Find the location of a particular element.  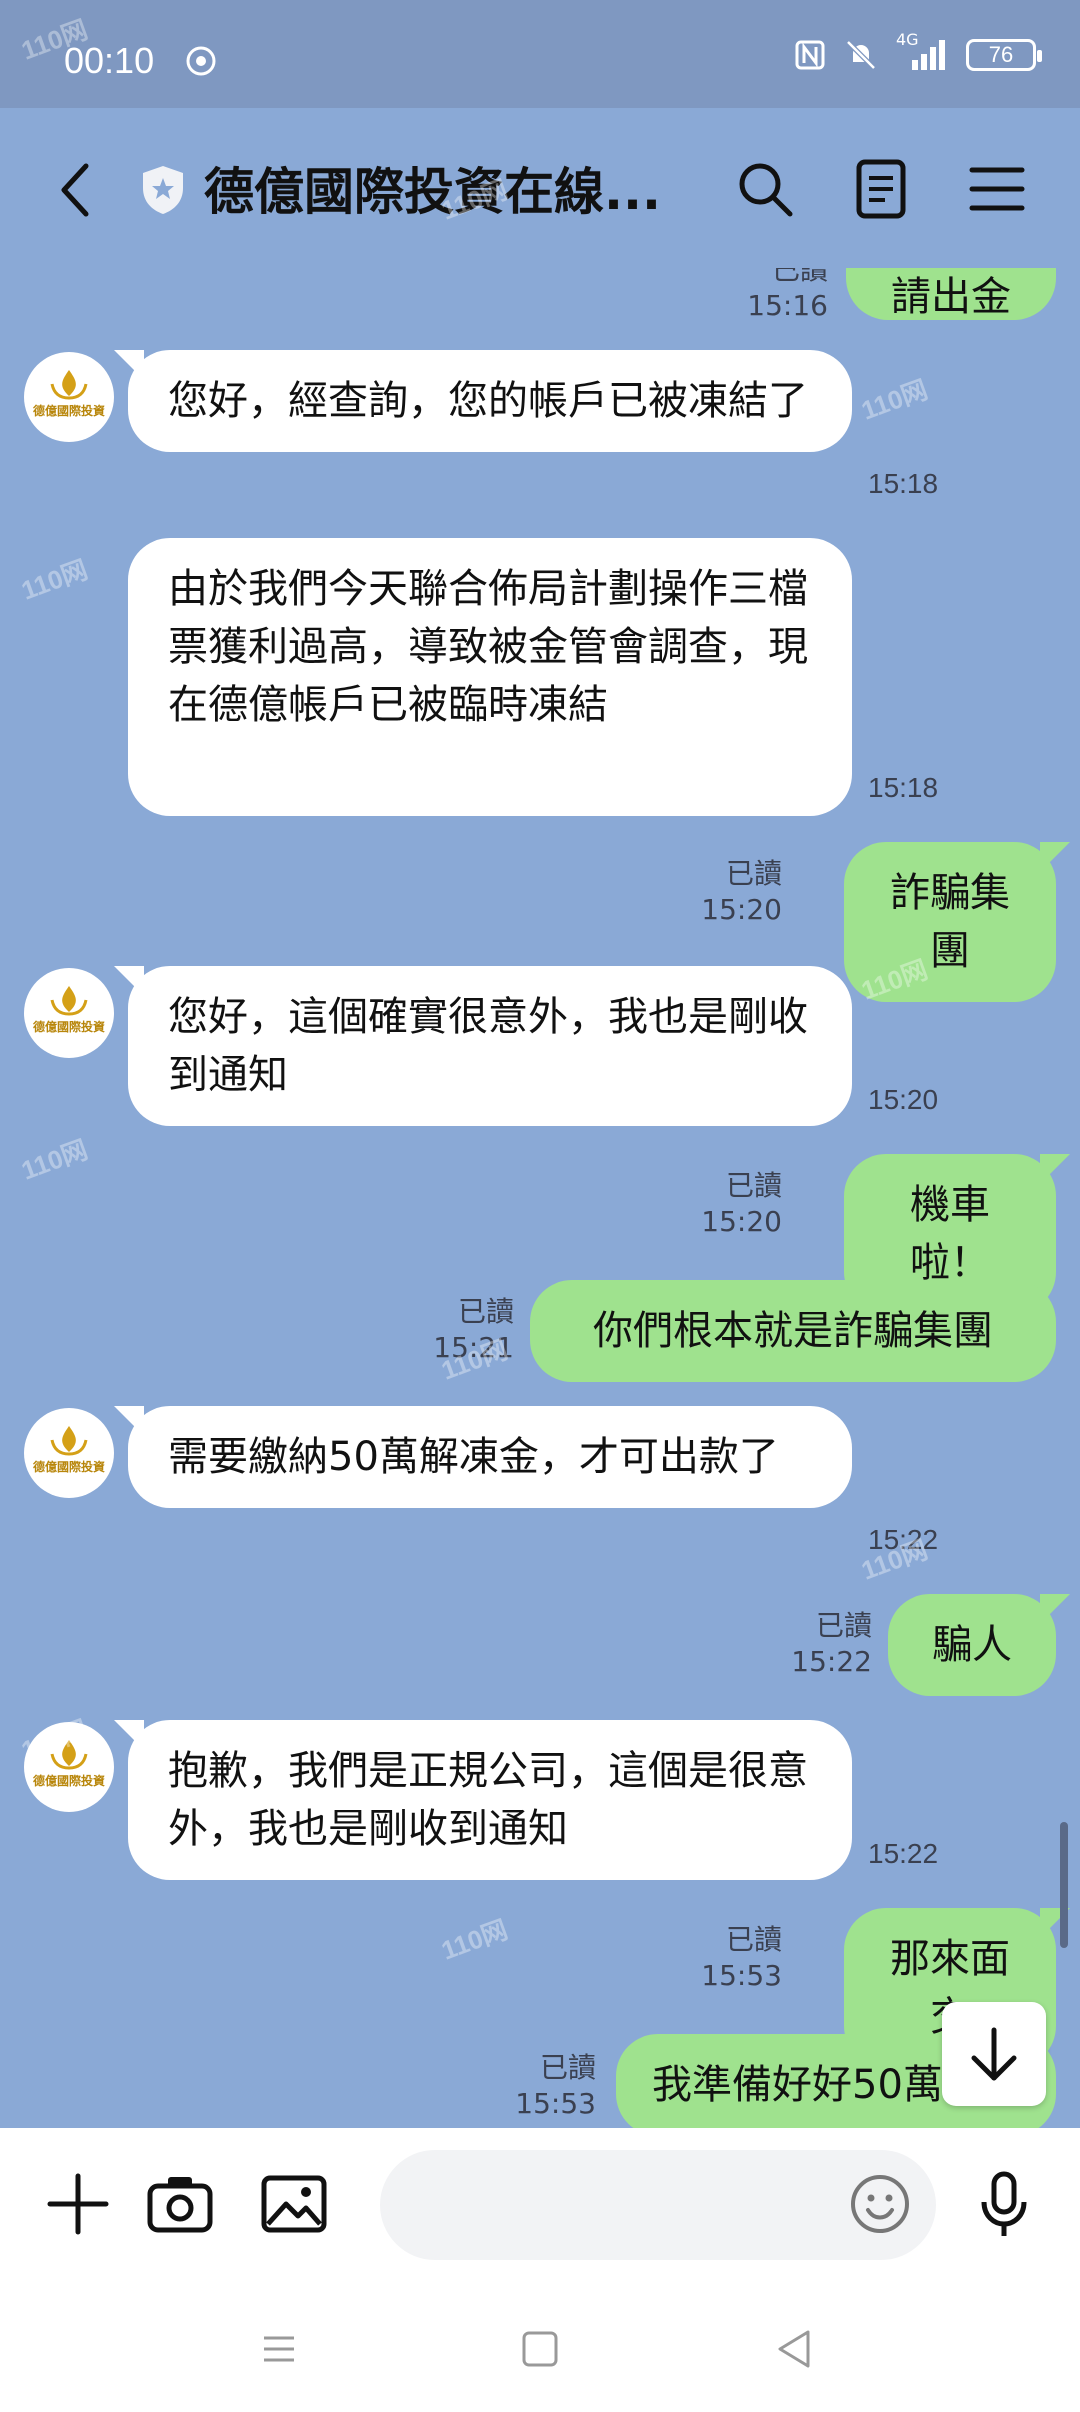

chrome-icon is located at coordinates (201, 61).